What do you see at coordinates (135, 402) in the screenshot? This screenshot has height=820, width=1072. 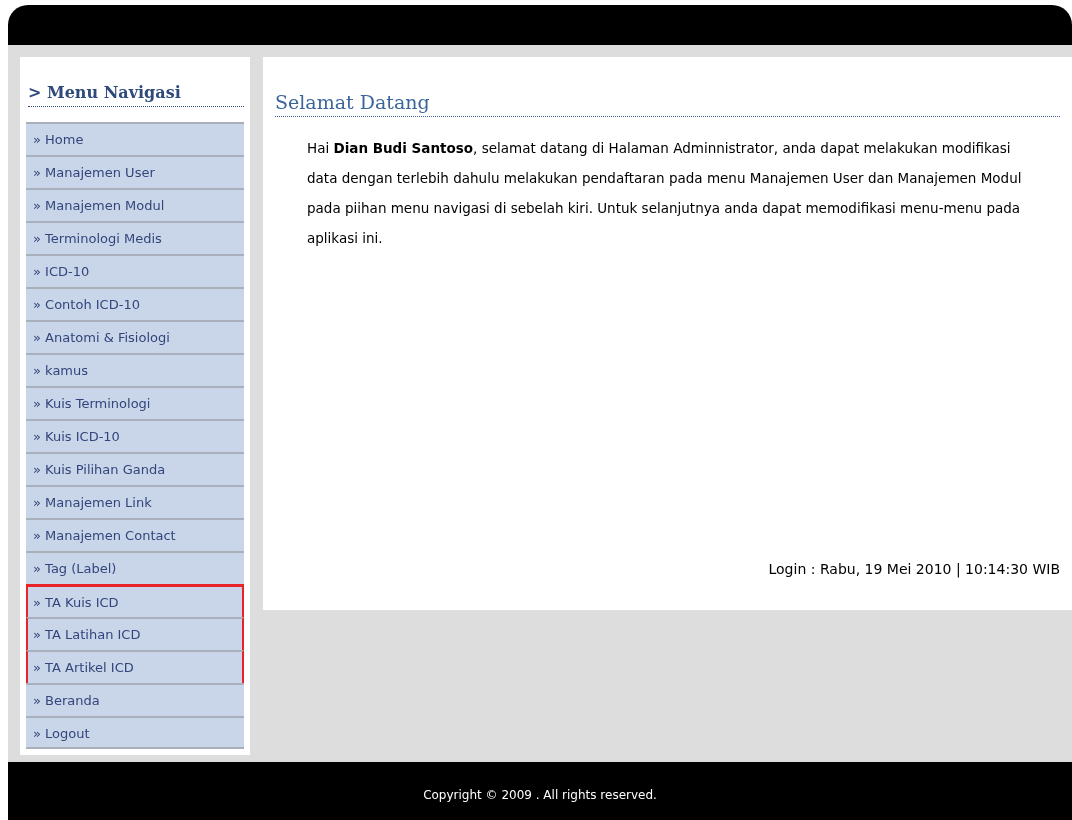 I see `nav-link: » Kuis Terminologi` at bounding box center [135, 402].